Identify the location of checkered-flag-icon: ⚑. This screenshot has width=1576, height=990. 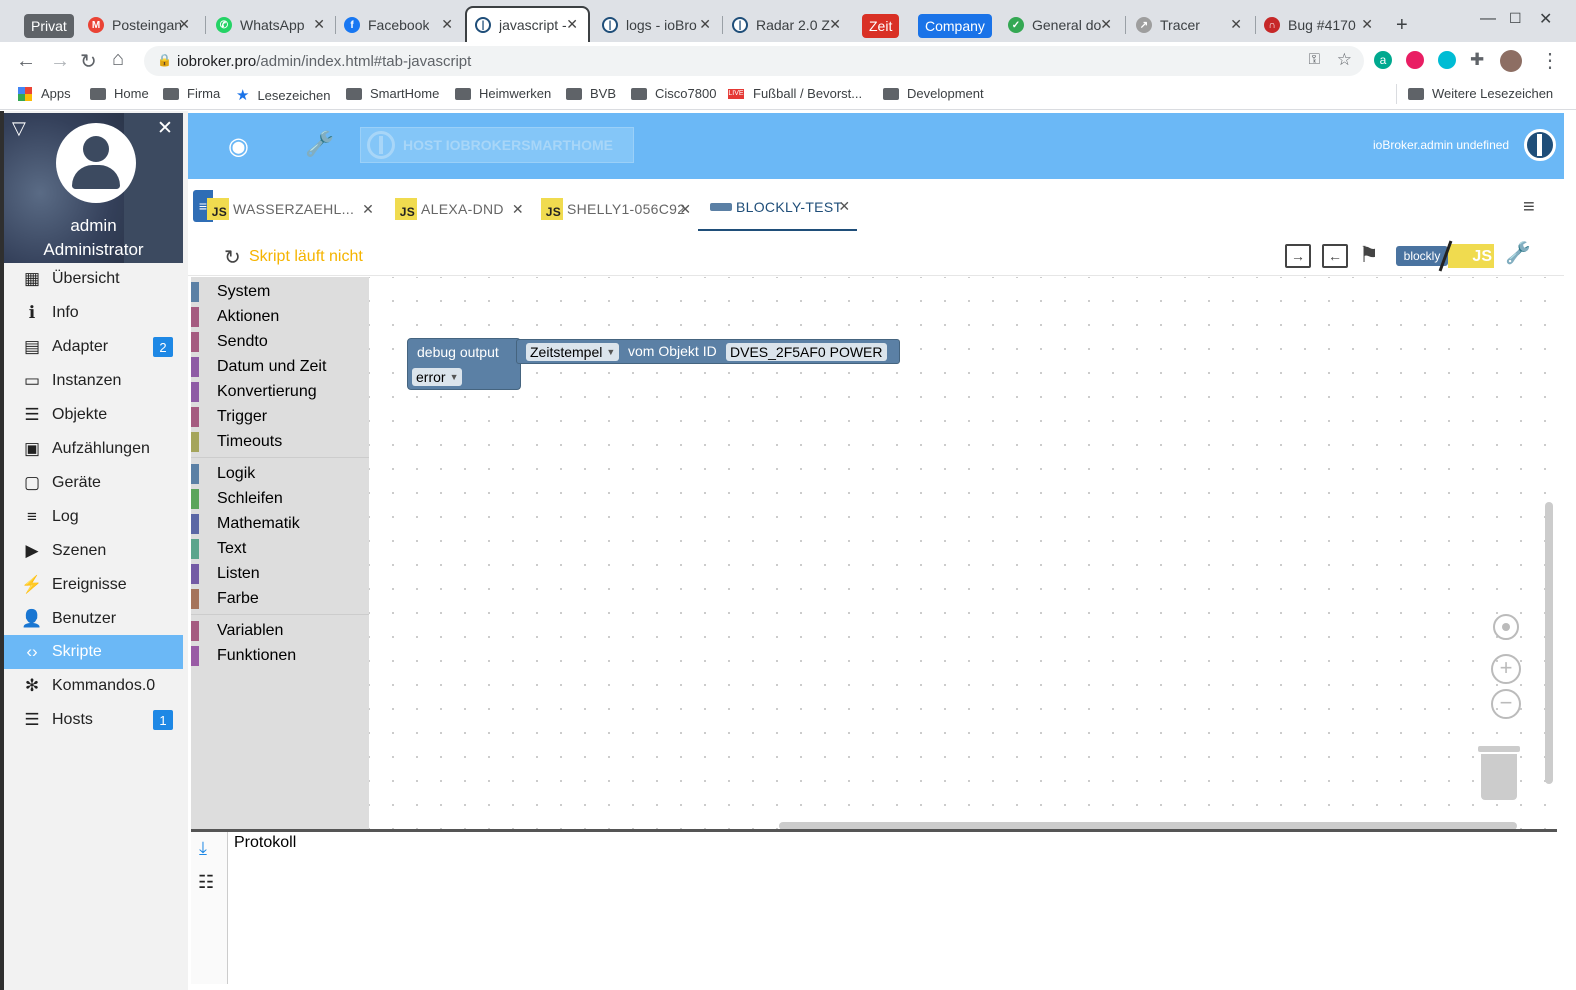
(1369, 255).